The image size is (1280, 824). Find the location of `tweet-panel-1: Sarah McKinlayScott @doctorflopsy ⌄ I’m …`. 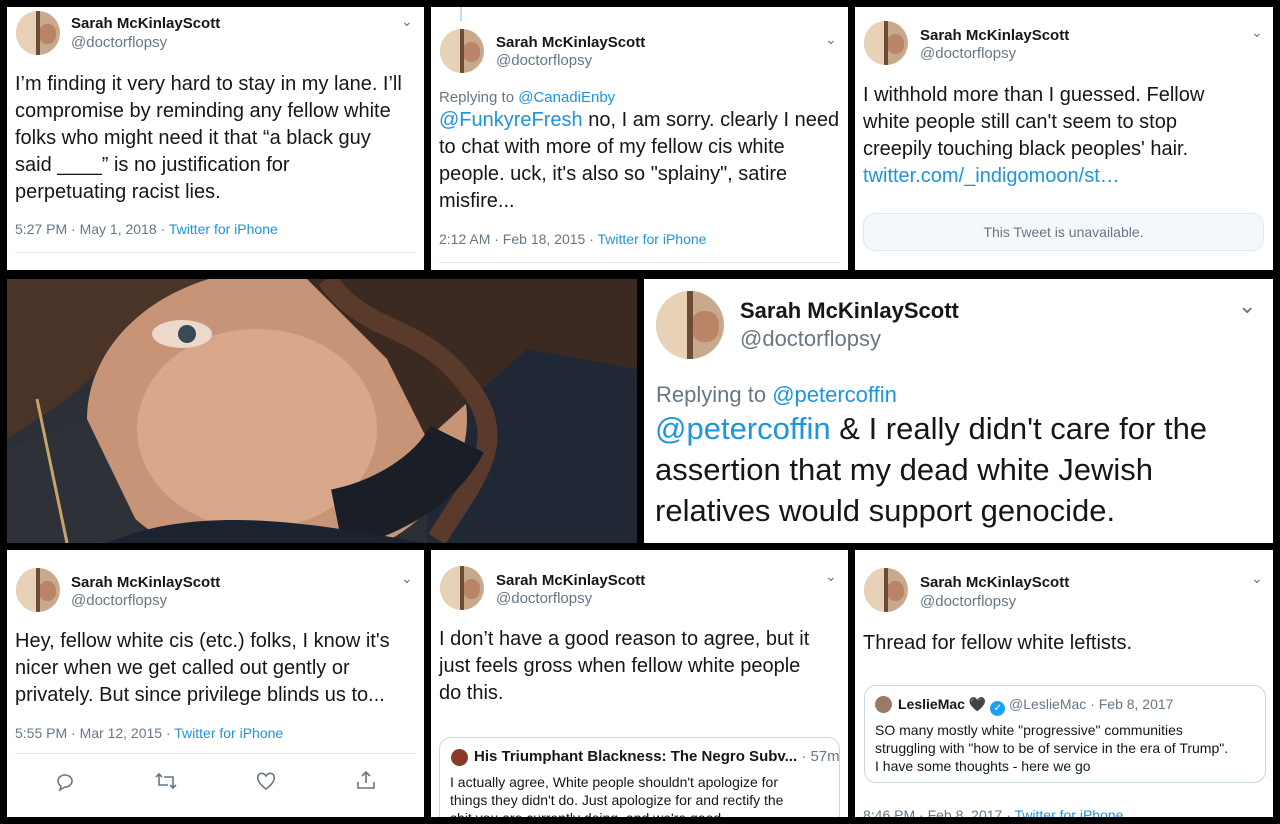

tweet-panel-1: Sarah McKinlayScott @doctorflopsy ⌄ I’m … is located at coordinates (215, 138).